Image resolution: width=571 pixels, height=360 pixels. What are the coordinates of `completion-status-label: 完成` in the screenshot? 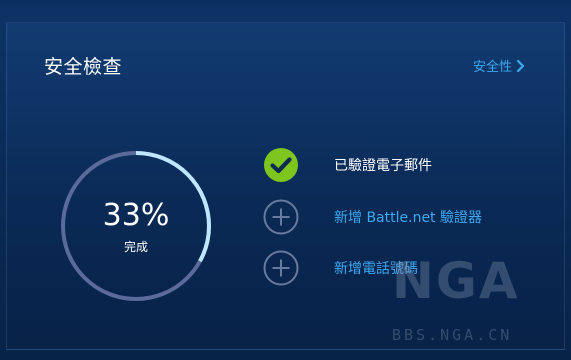 It's located at (135, 247).